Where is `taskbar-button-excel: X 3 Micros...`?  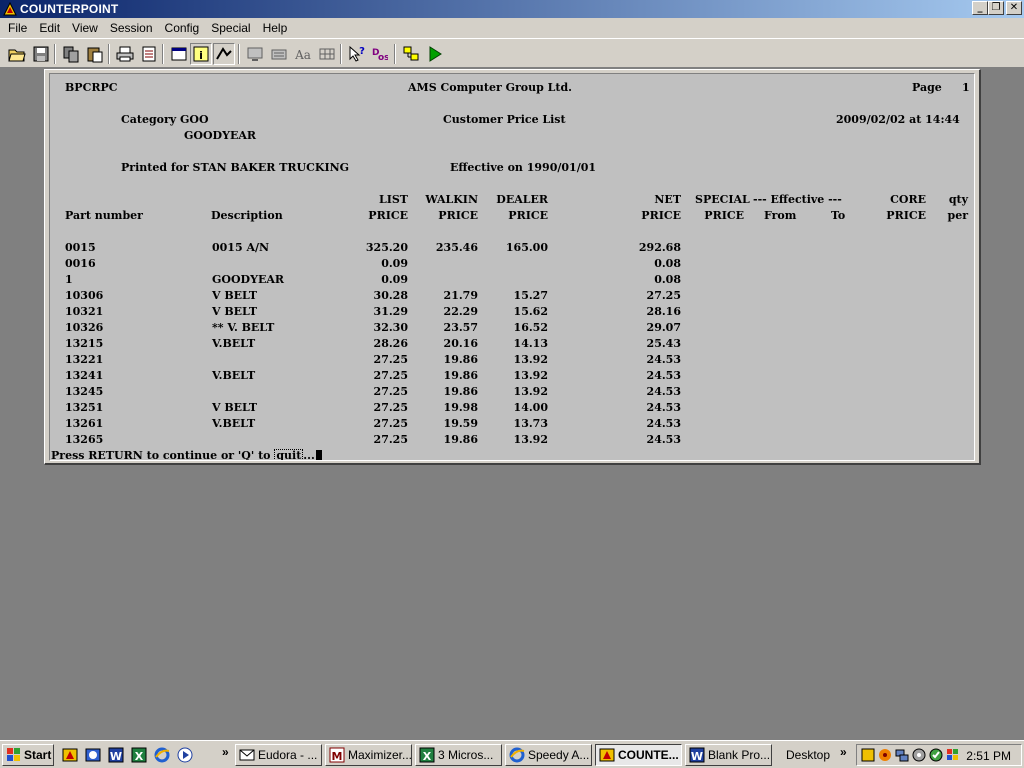 taskbar-button-excel: X 3 Micros... is located at coordinates (458, 755).